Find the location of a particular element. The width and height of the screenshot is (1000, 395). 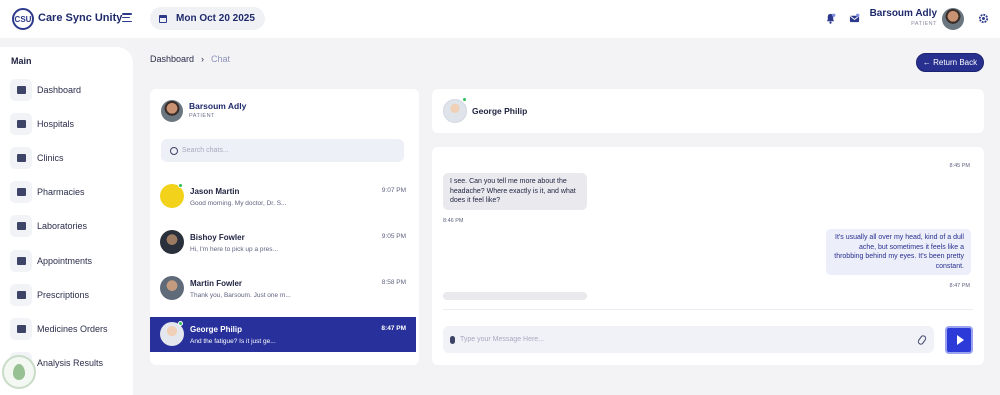

attachment-paperclip-icon is located at coordinates (922, 340).